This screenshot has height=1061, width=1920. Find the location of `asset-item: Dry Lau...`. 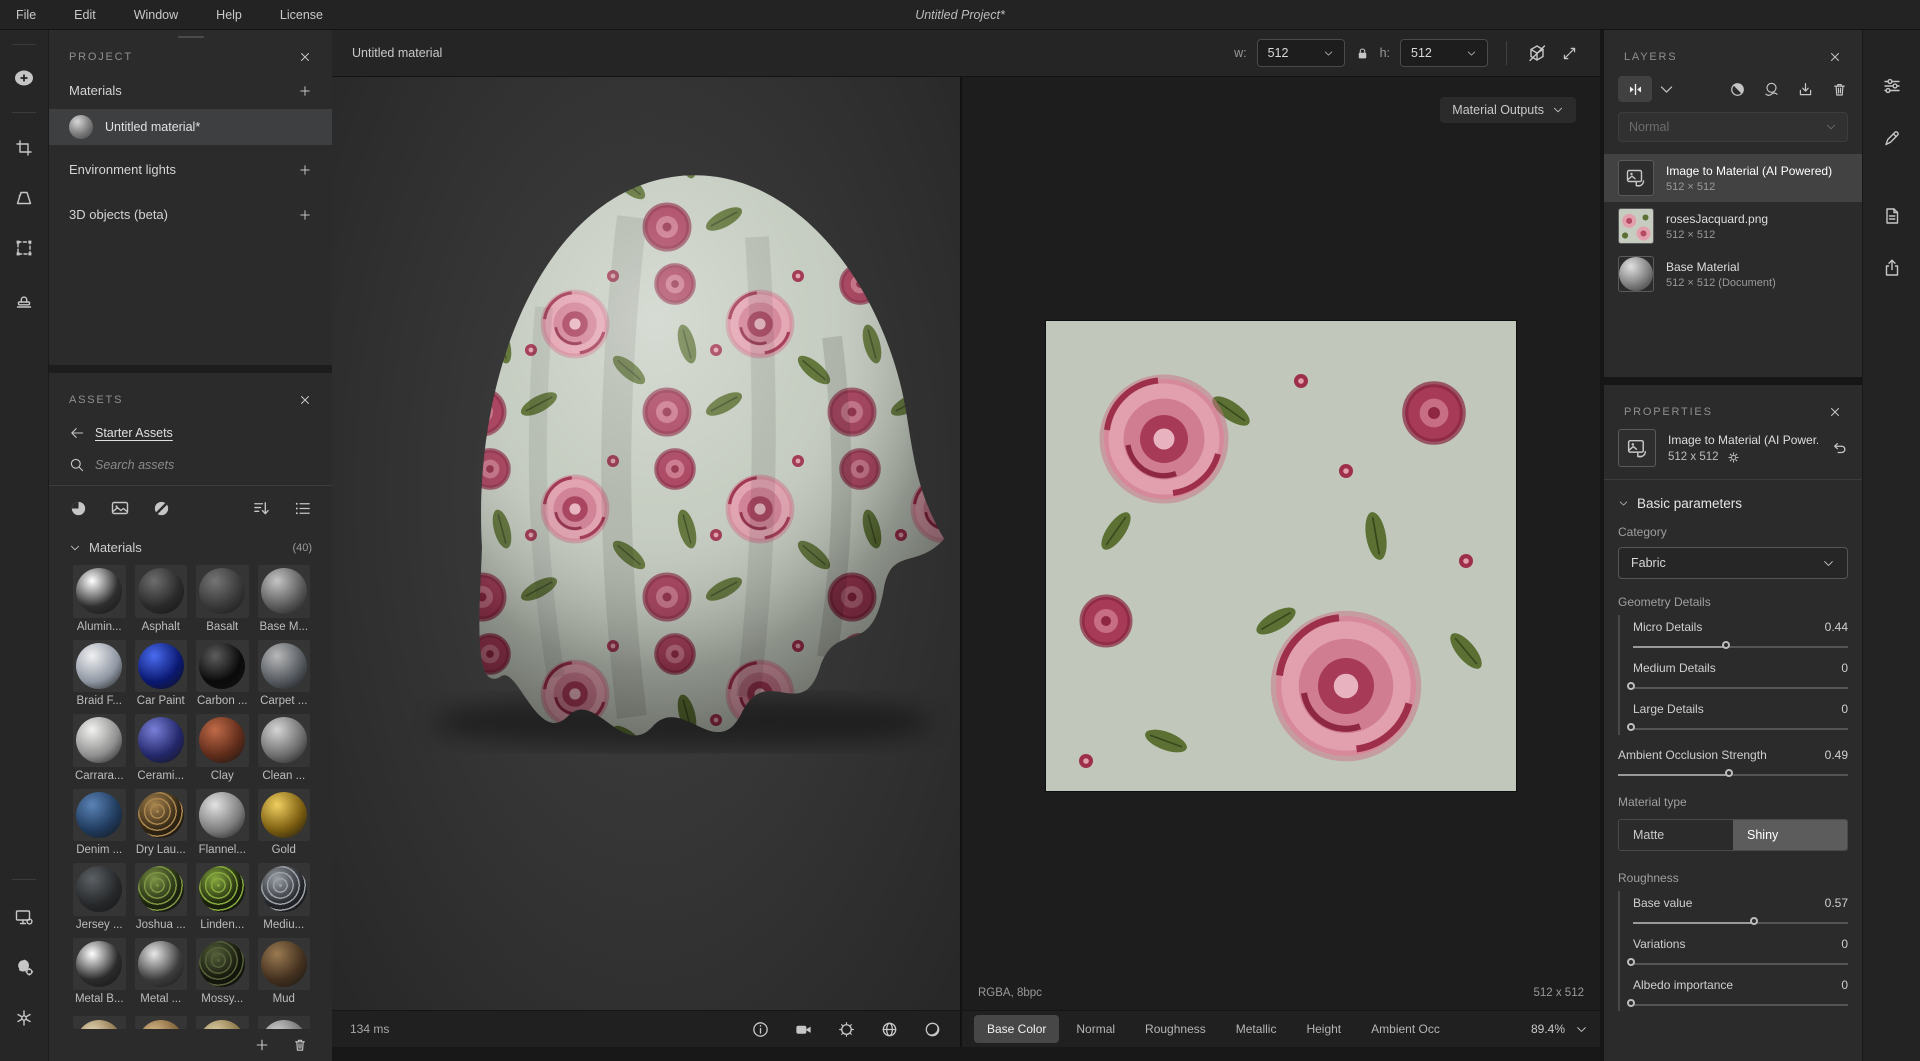

asset-item: Dry Lau... is located at coordinates (160, 822).